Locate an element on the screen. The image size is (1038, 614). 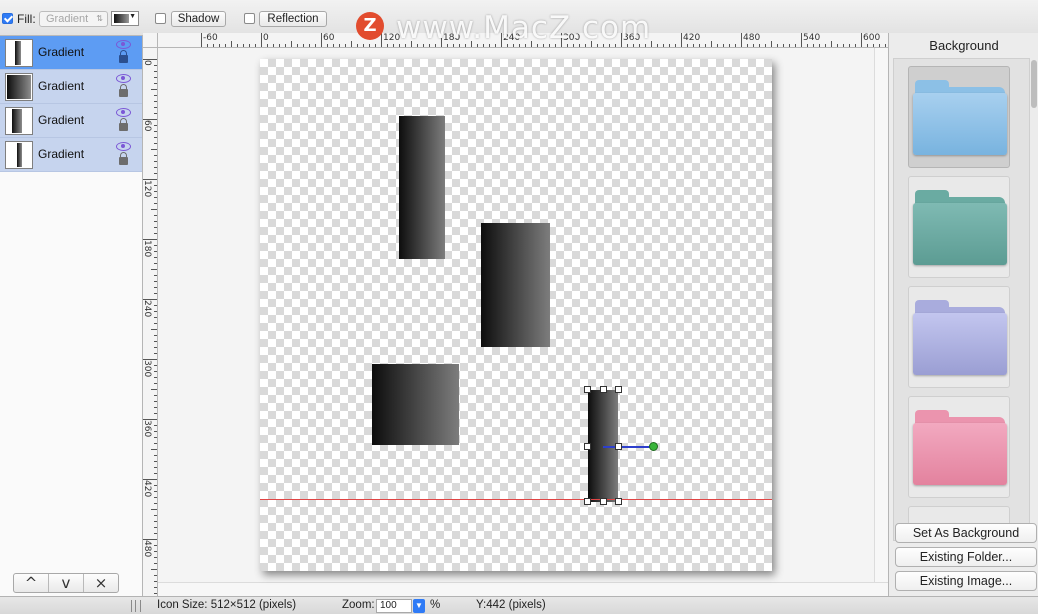
icon-size-readout: Icon Size: 512×512 (pixels) is located at coordinates (227, 605).